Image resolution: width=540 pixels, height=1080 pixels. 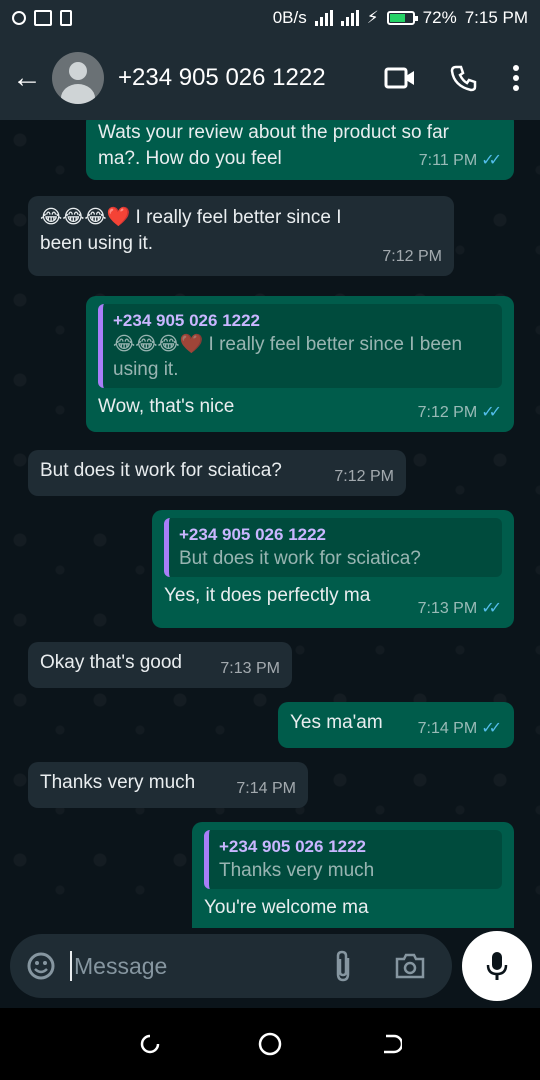 I want to click on mic-button, so click(x=497, y=966).